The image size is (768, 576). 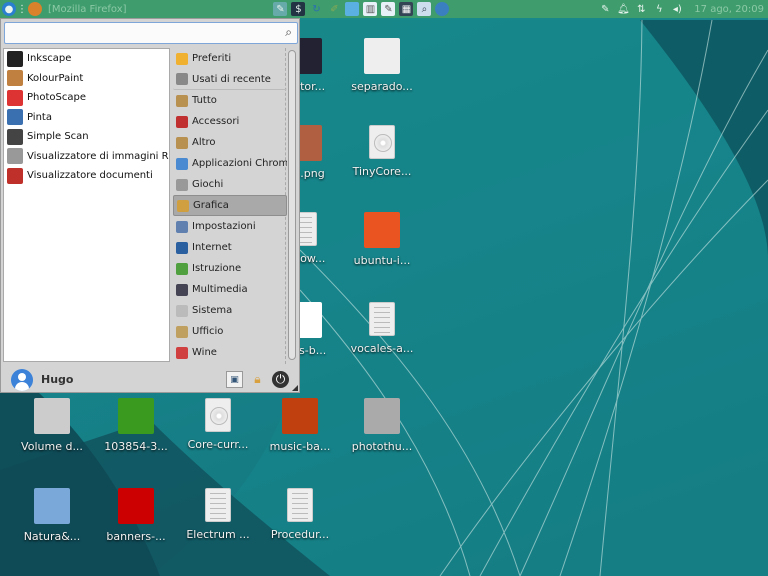 I want to click on category-scrollbar, so click(x=292, y=205).